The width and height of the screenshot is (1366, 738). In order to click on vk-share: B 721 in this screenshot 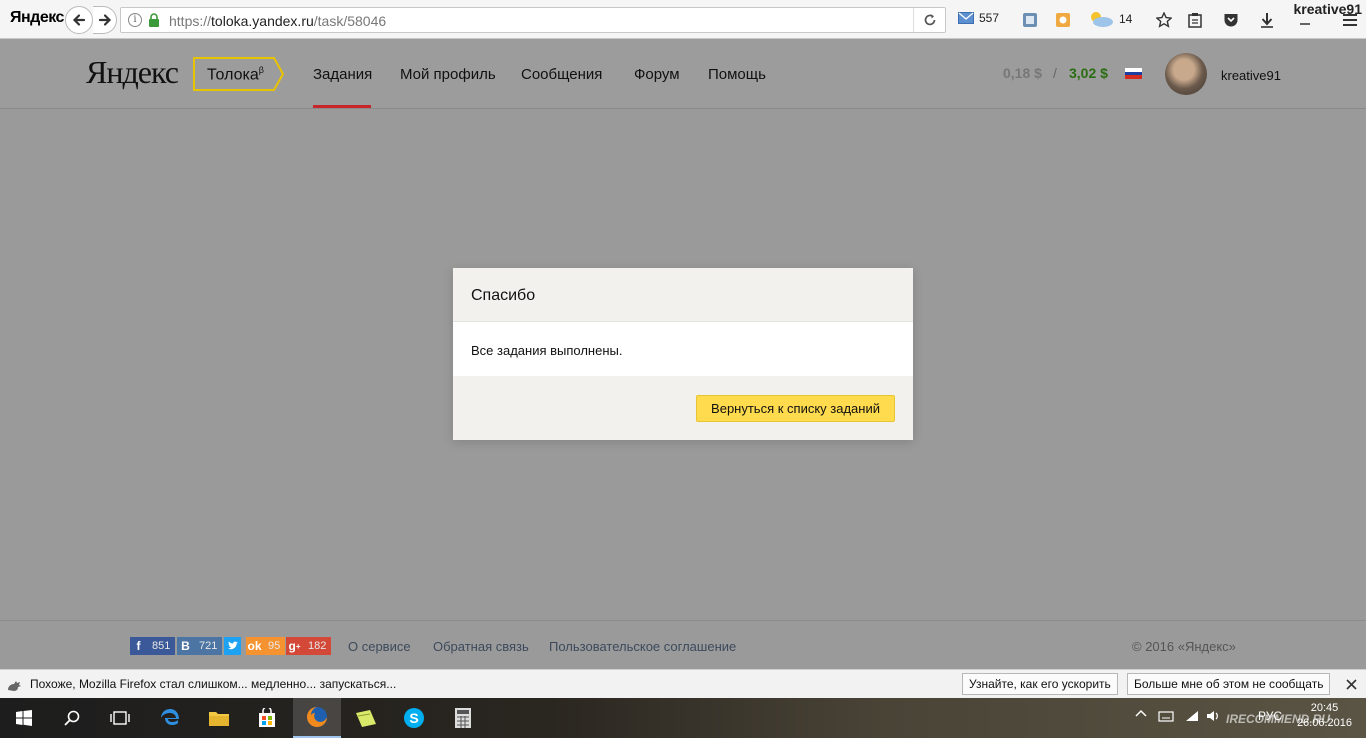, I will do `click(200, 646)`.